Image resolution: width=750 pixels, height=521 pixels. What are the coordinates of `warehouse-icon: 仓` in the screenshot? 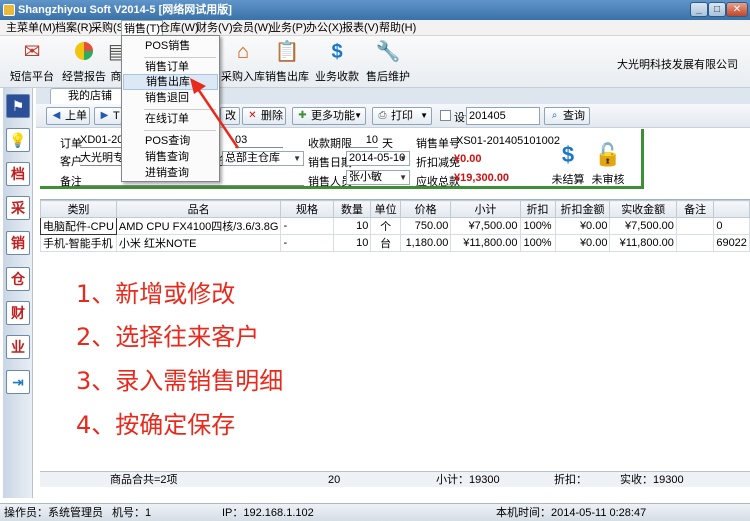 It's located at (18, 279).